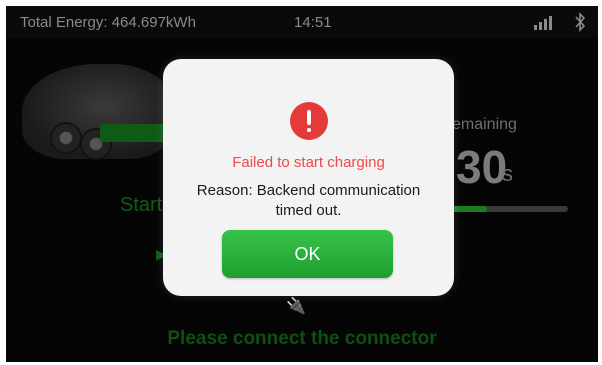 The image size is (602, 365). Describe the element at coordinates (307, 254) in the screenshot. I see `ok-button: OK` at that location.